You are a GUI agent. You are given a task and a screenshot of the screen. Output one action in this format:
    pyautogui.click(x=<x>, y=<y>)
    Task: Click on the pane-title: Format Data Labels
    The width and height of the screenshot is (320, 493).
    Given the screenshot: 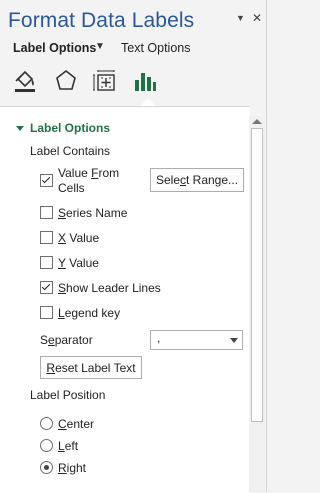 What is the action you would take?
    pyautogui.click(x=101, y=20)
    